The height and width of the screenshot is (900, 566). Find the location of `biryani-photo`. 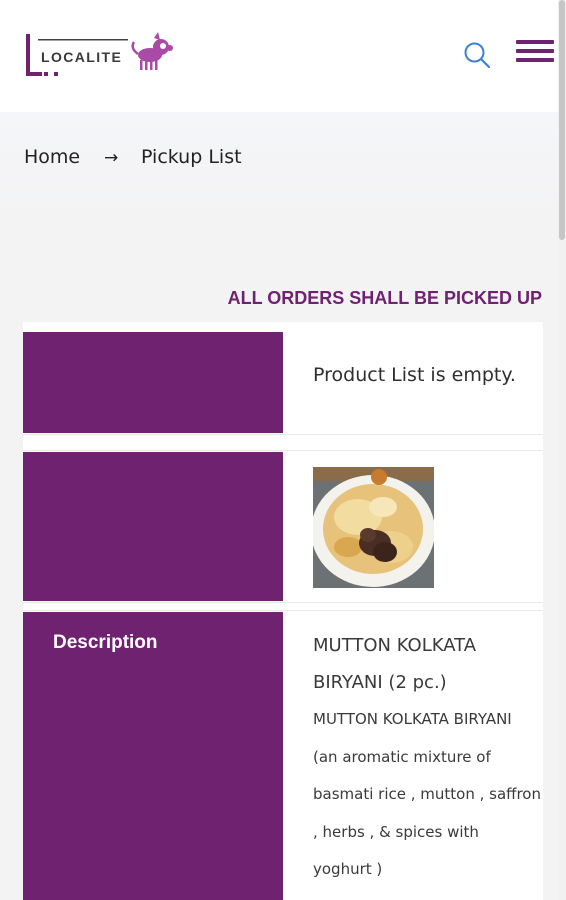

biryani-photo is located at coordinates (373, 527).